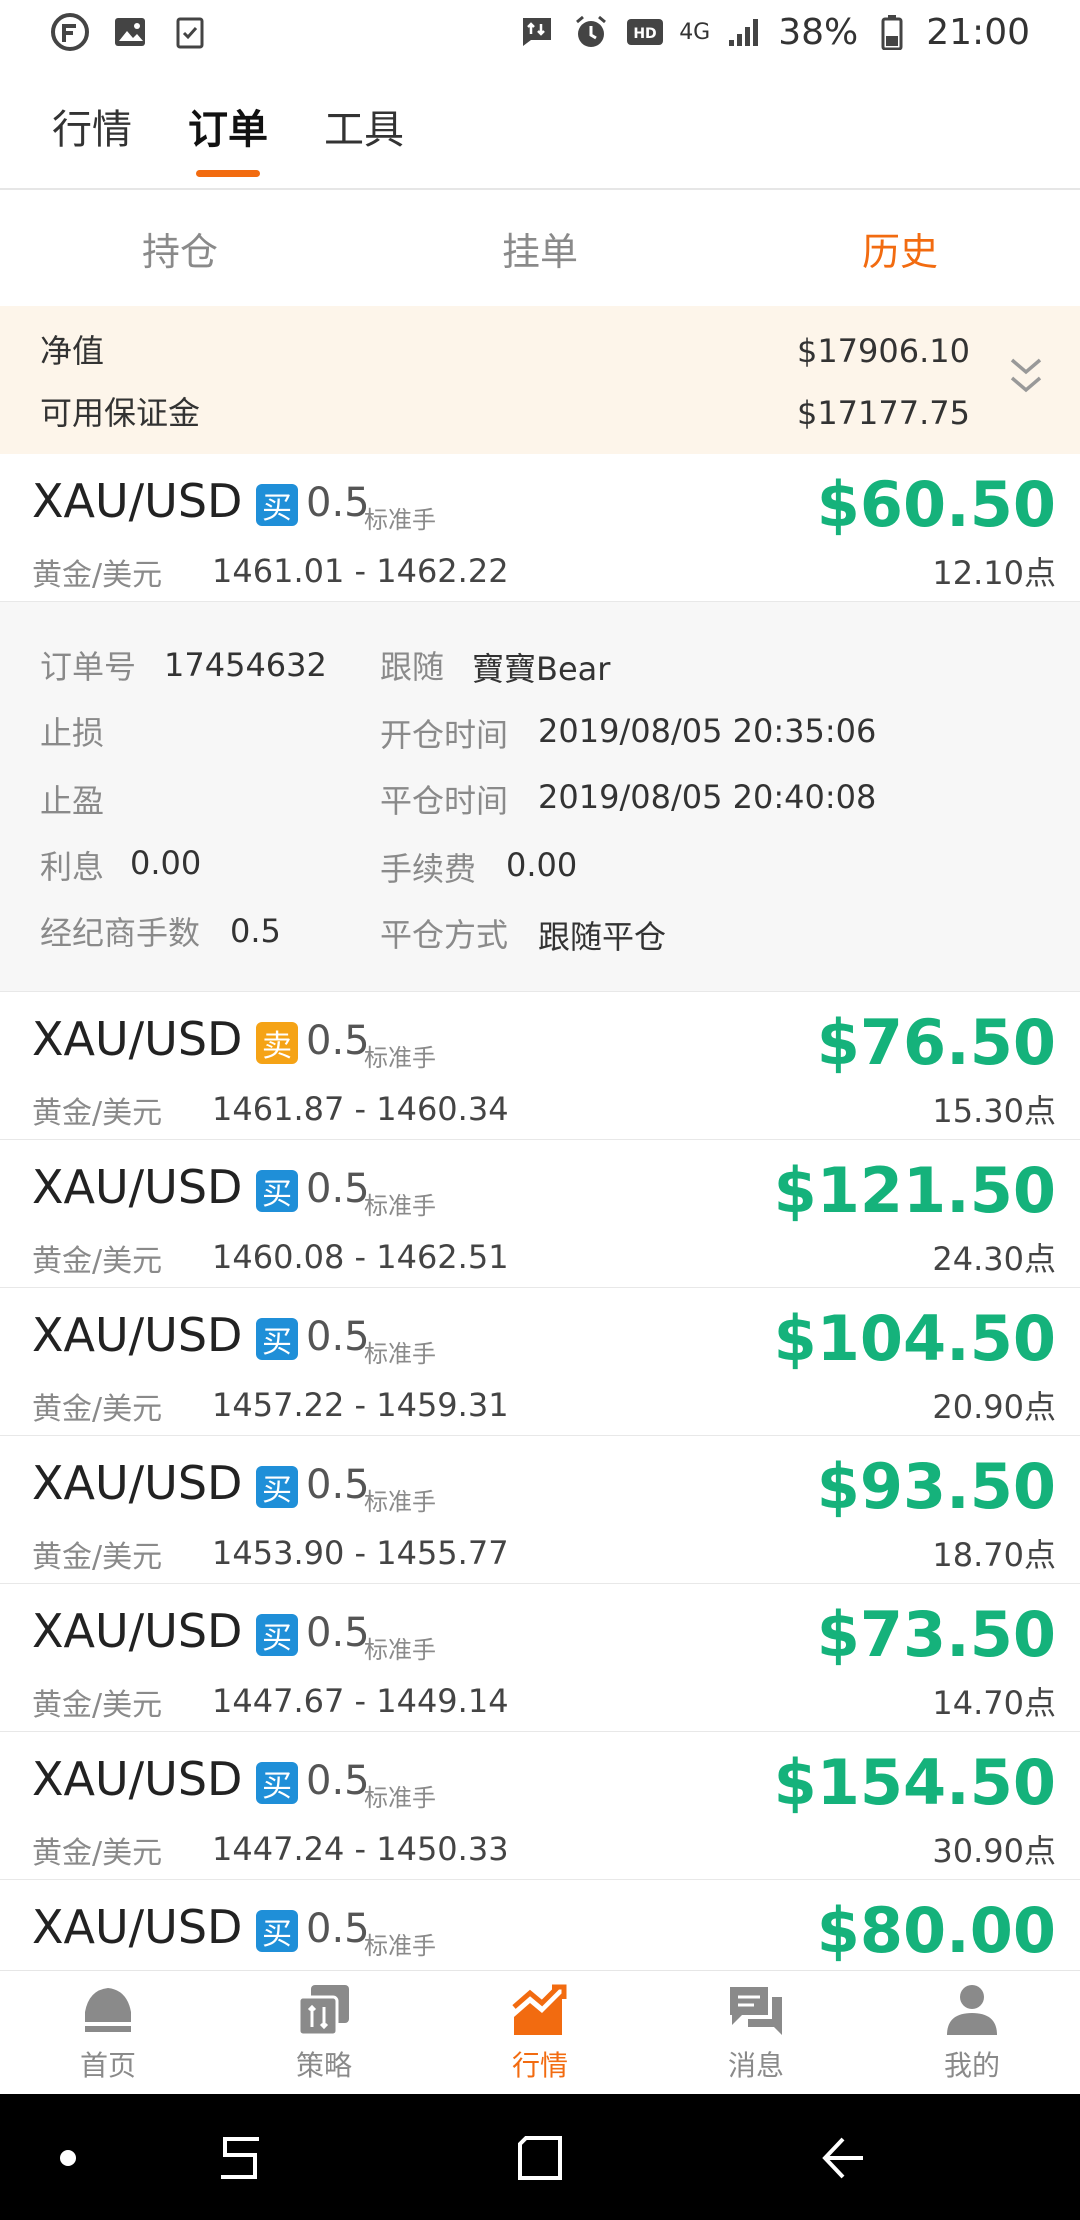 Image resolution: width=1080 pixels, height=2220 pixels. I want to click on network-type: 4G, so click(695, 32).